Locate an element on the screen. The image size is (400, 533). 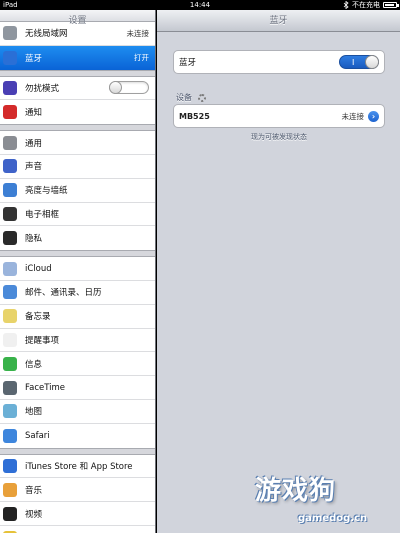
battery-icon is located at coordinates (391, 5).